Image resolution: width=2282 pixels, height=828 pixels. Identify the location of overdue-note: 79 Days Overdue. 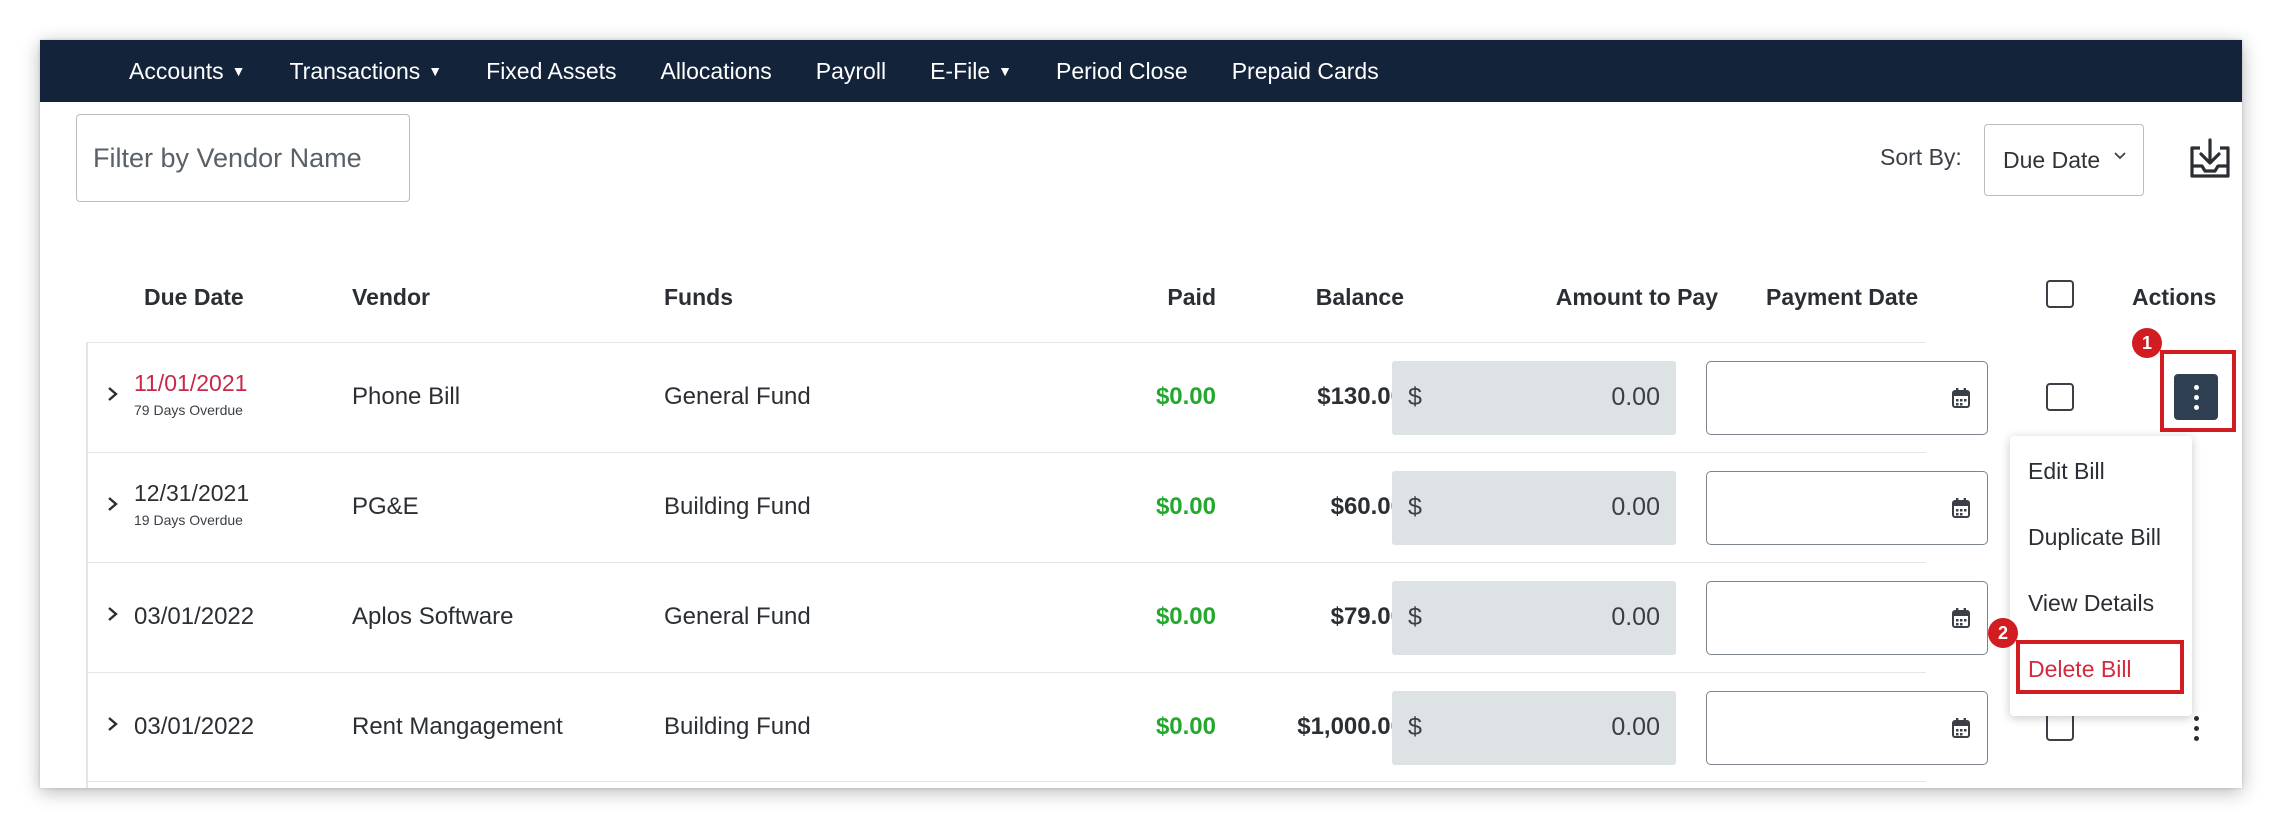
(188, 410).